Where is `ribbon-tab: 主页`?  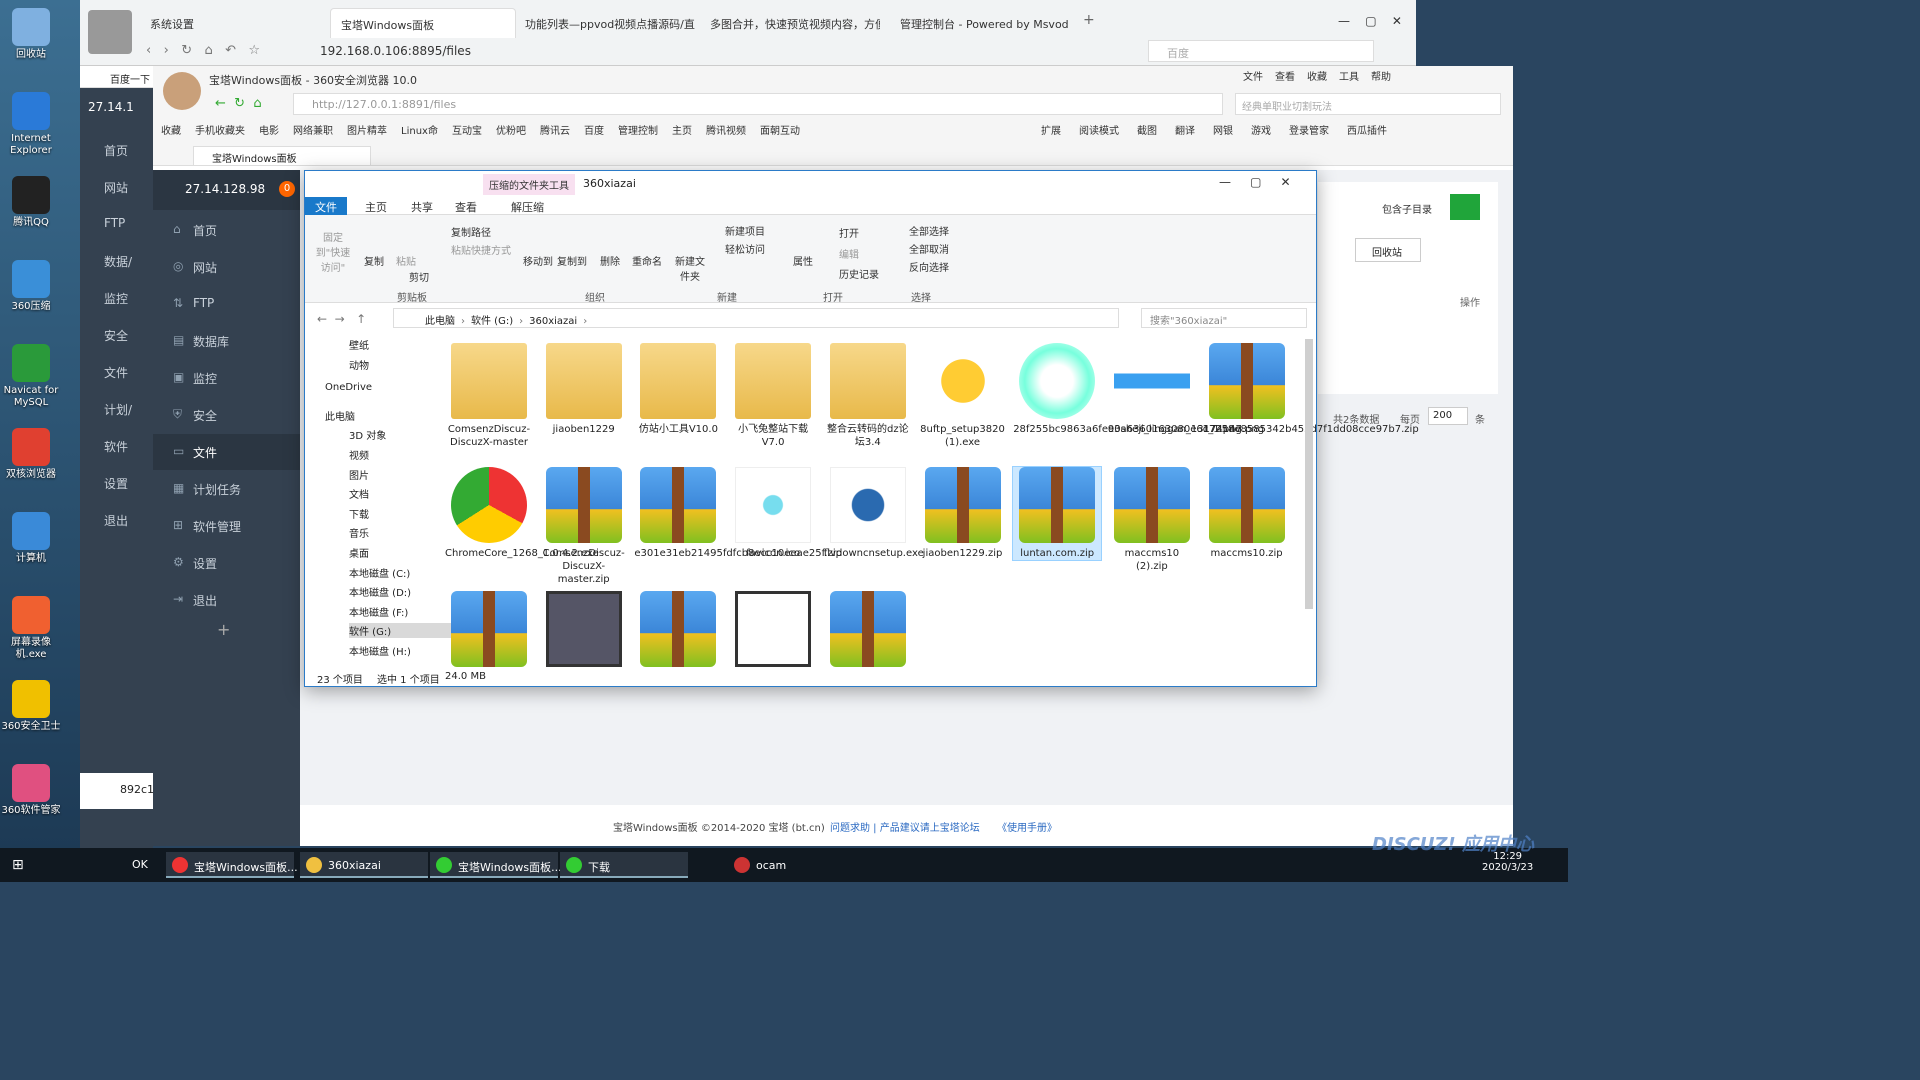
ribbon-tab: 主页 is located at coordinates (376, 206).